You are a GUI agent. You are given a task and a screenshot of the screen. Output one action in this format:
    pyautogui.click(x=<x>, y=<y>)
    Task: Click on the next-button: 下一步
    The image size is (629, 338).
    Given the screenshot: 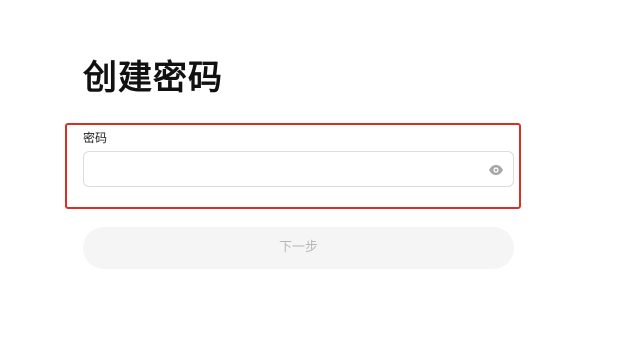 What is the action you would take?
    pyautogui.click(x=298, y=248)
    